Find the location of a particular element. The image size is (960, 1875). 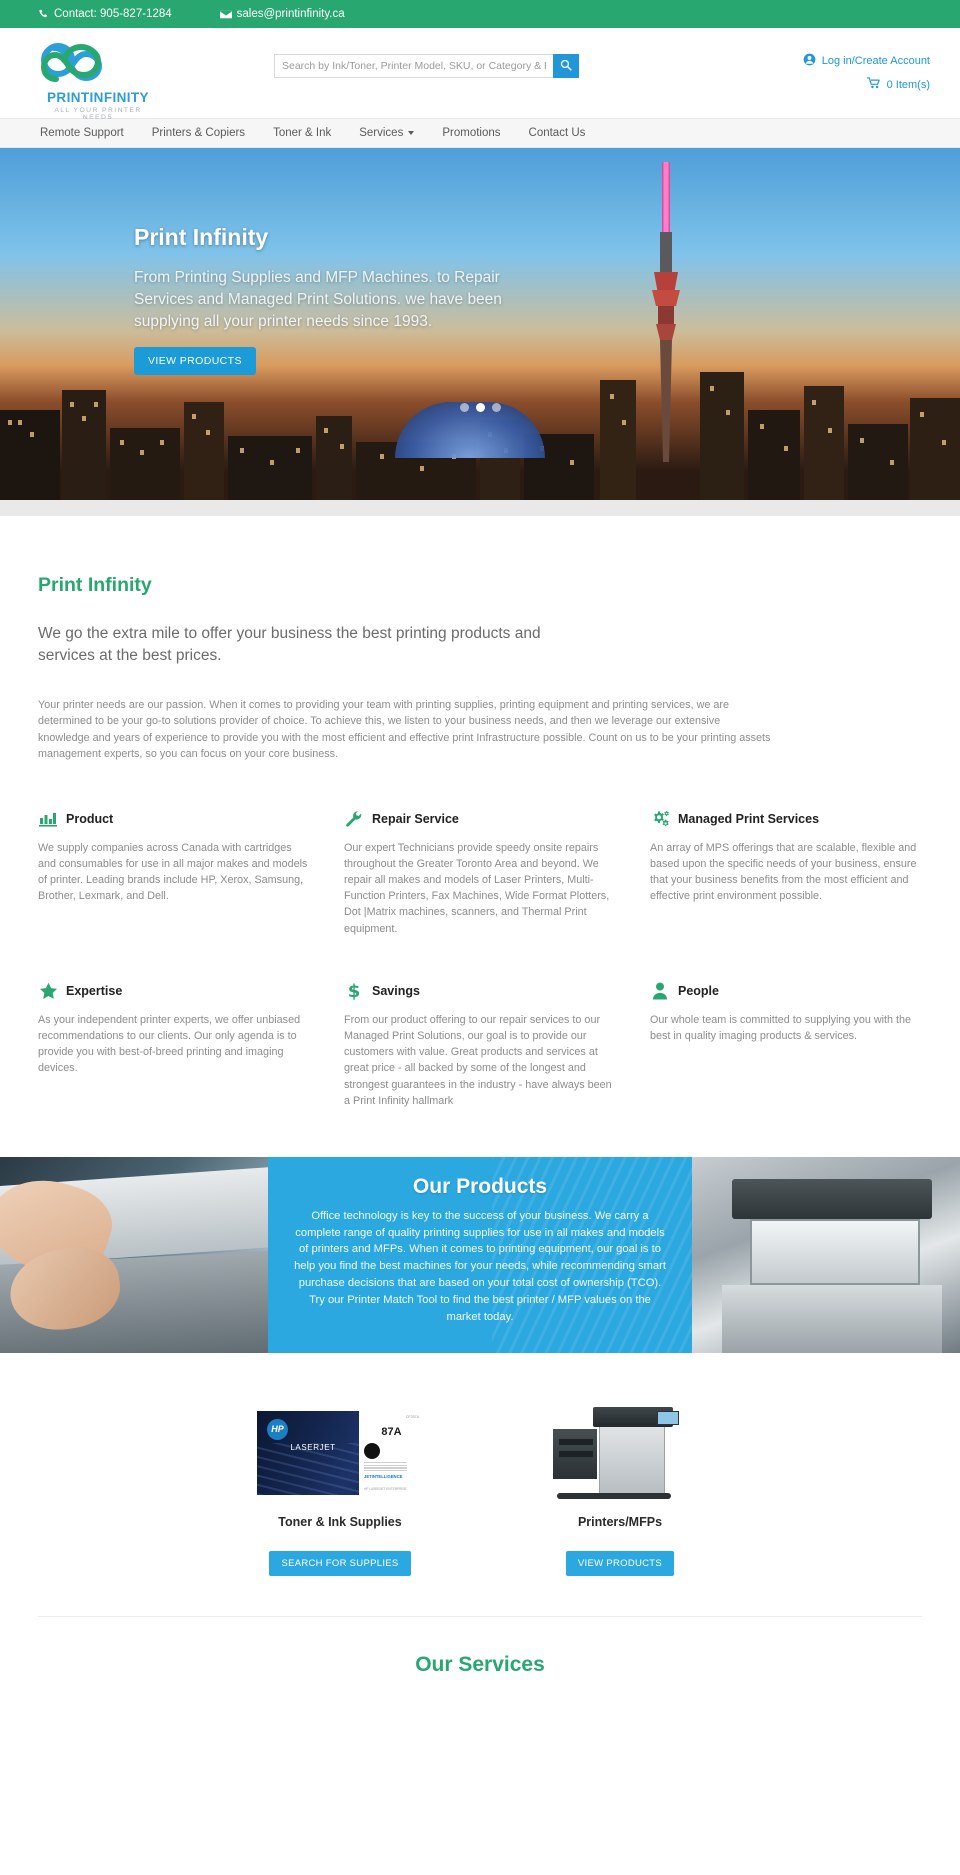

laserjet-label: LASERJET is located at coordinates (313, 1447).